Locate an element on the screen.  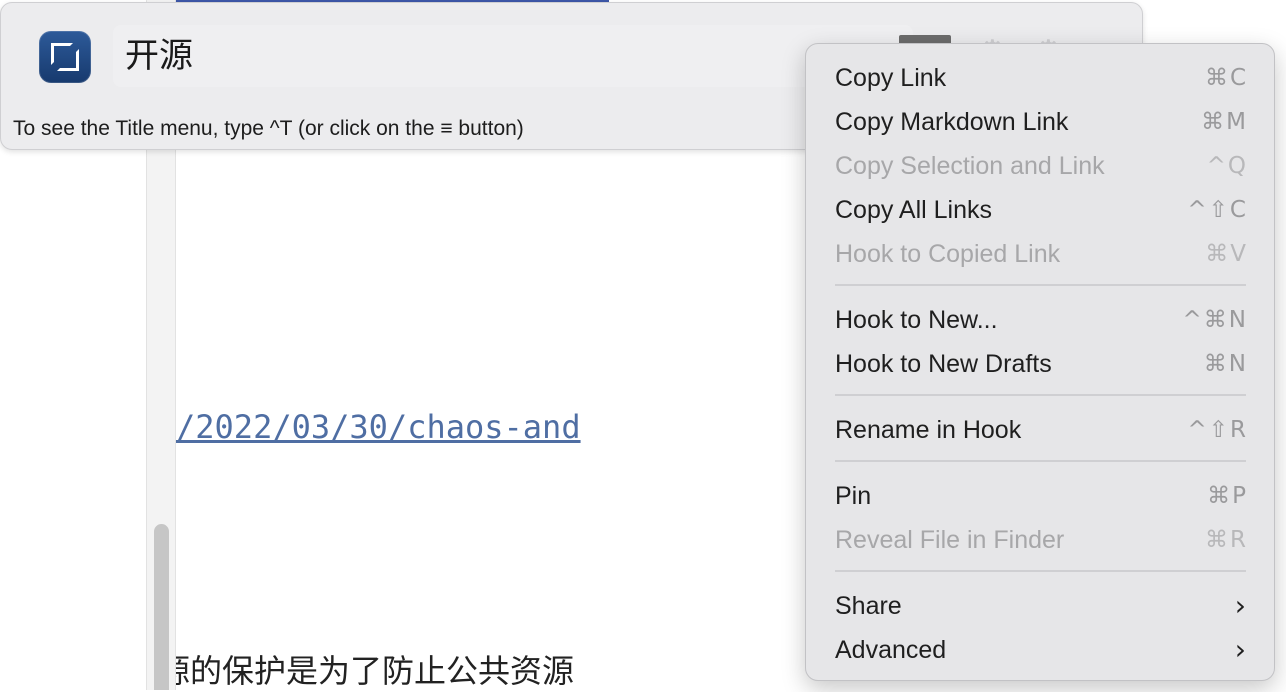
menu-item-shortcut: ⌘M is located at coordinates (1224, 122).